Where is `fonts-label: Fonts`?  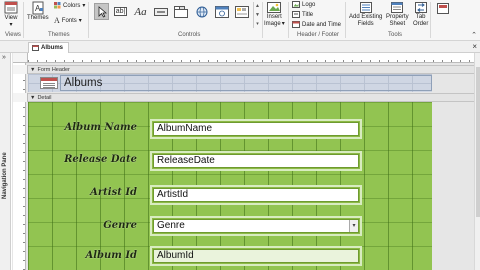 fonts-label: Fonts is located at coordinates (69, 20).